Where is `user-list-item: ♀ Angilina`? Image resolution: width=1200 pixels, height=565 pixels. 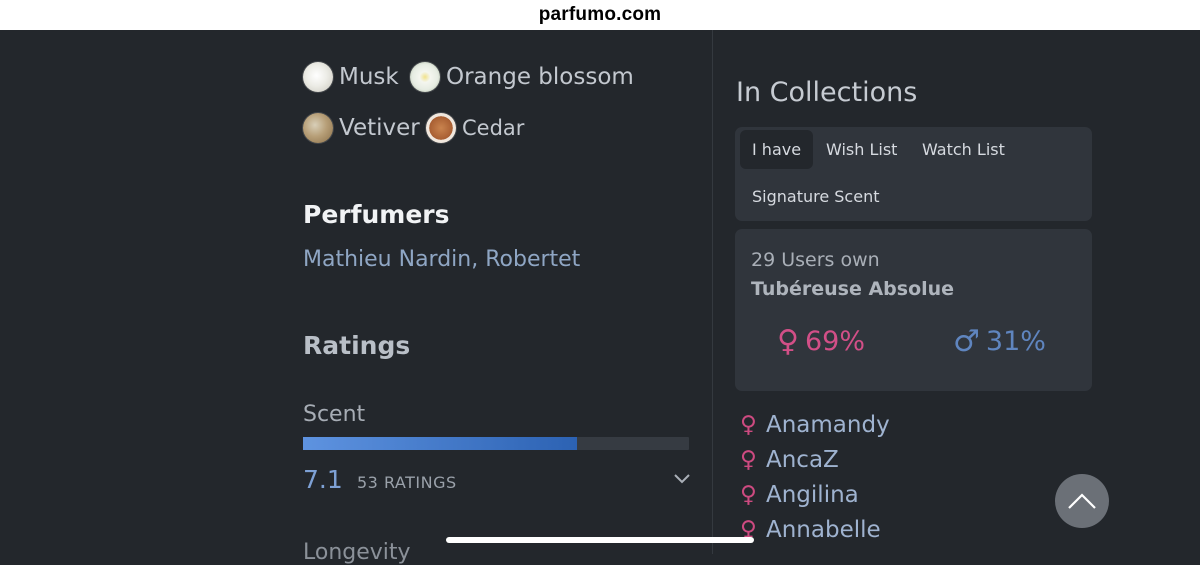
user-list-item: ♀ Angilina is located at coordinates (799, 495).